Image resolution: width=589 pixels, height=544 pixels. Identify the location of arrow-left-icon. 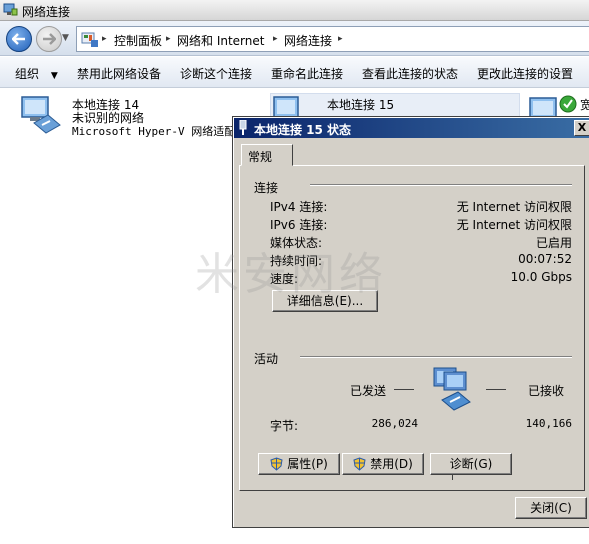
(18, 39).